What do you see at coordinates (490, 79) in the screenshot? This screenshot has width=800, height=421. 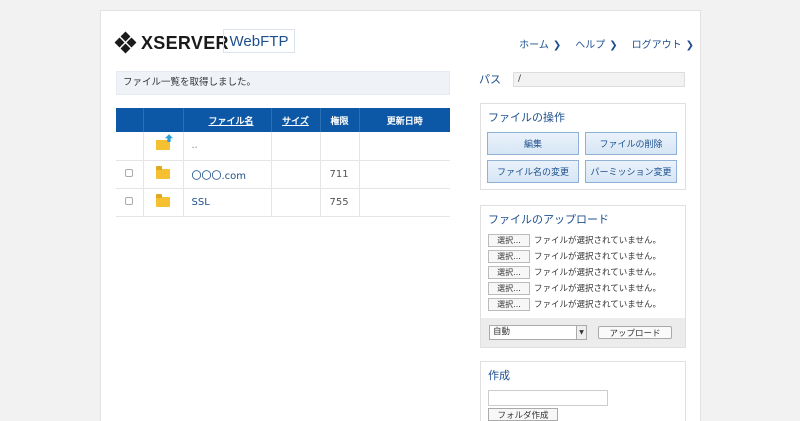 I see `path-label: パス` at bounding box center [490, 79].